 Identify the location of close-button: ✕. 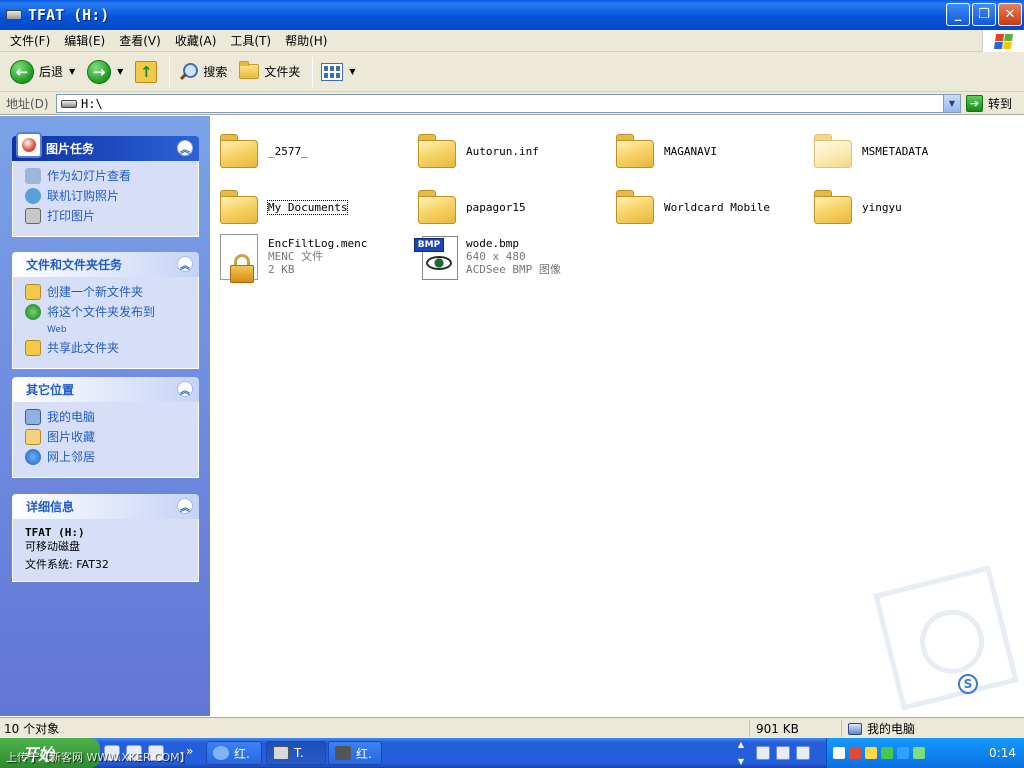
(1010, 14).